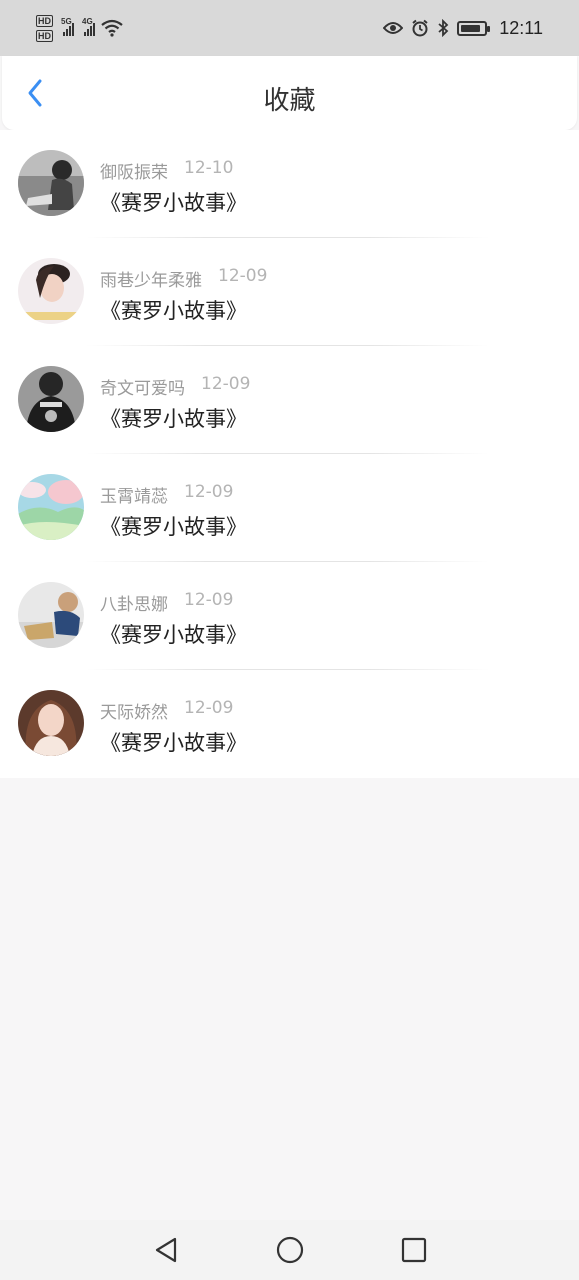 The width and height of the screenshot is (579, 1280). Describe the element at coordinates (44, 28) in the screenshot. I see `hd-badges: HD HD` at that location.